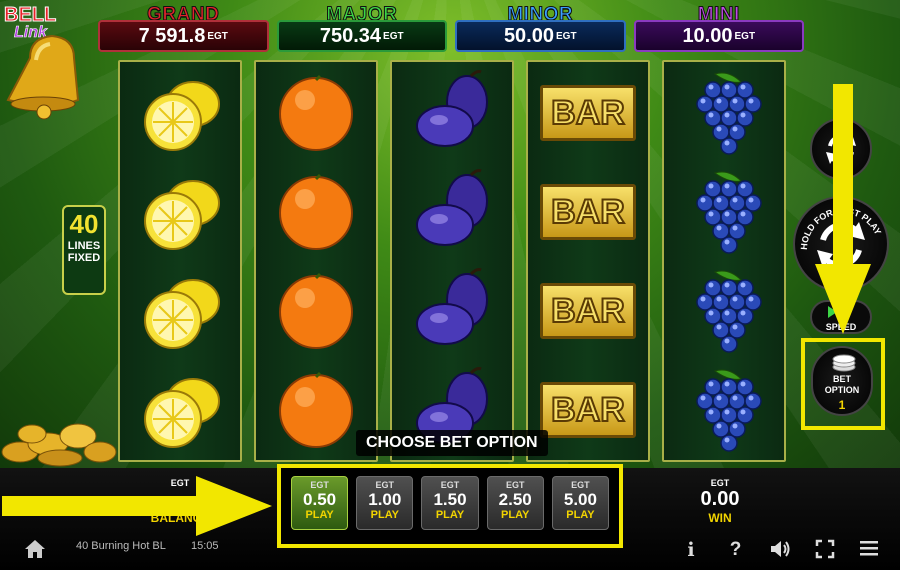  What do you see at coordinates (217, 36) in the screenshot?
I see `jackpot-grand-currency: EGT` at bounding box center [217, 36].